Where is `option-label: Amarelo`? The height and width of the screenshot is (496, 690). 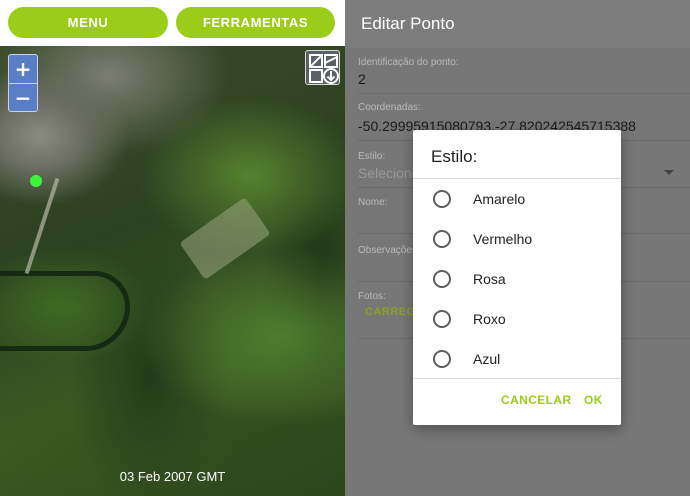
option-label: Amarelo is located at coordinates (499, 199).